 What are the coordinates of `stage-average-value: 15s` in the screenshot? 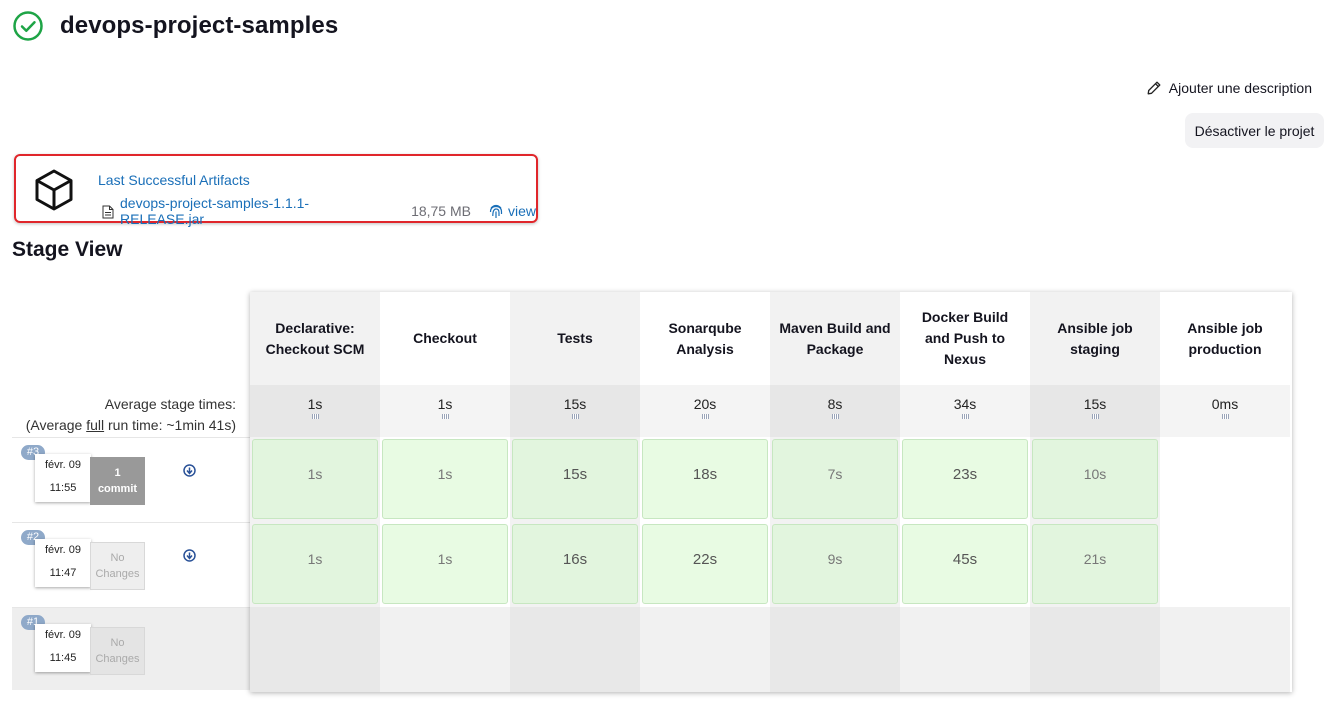 It's located at (1095, 404).